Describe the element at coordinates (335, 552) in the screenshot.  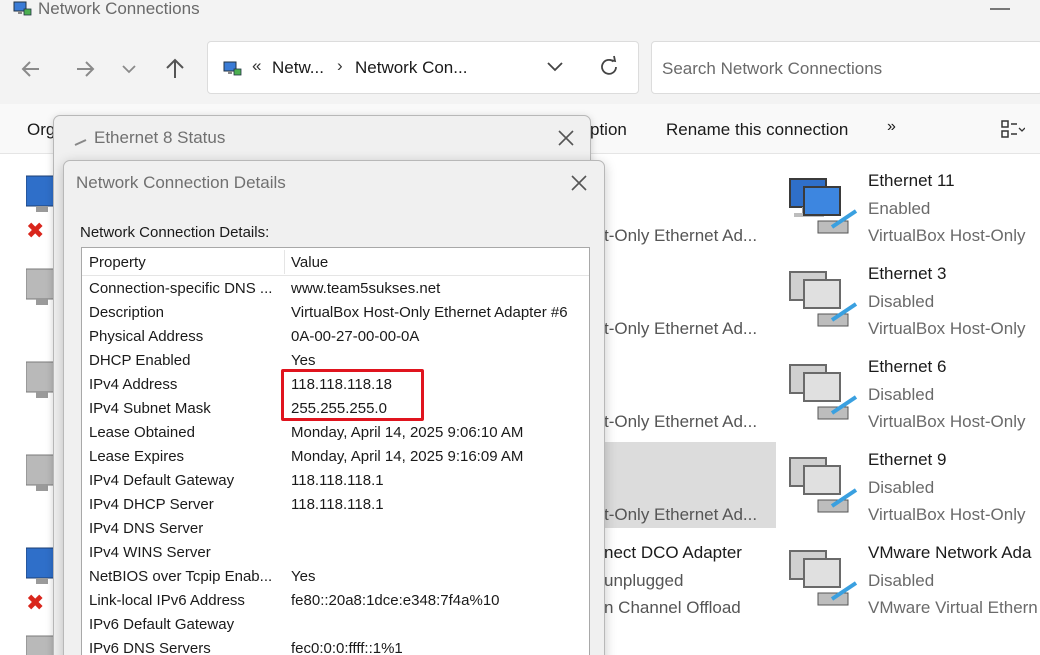
I see `table-row: IPv4 WINS Server` at that location.